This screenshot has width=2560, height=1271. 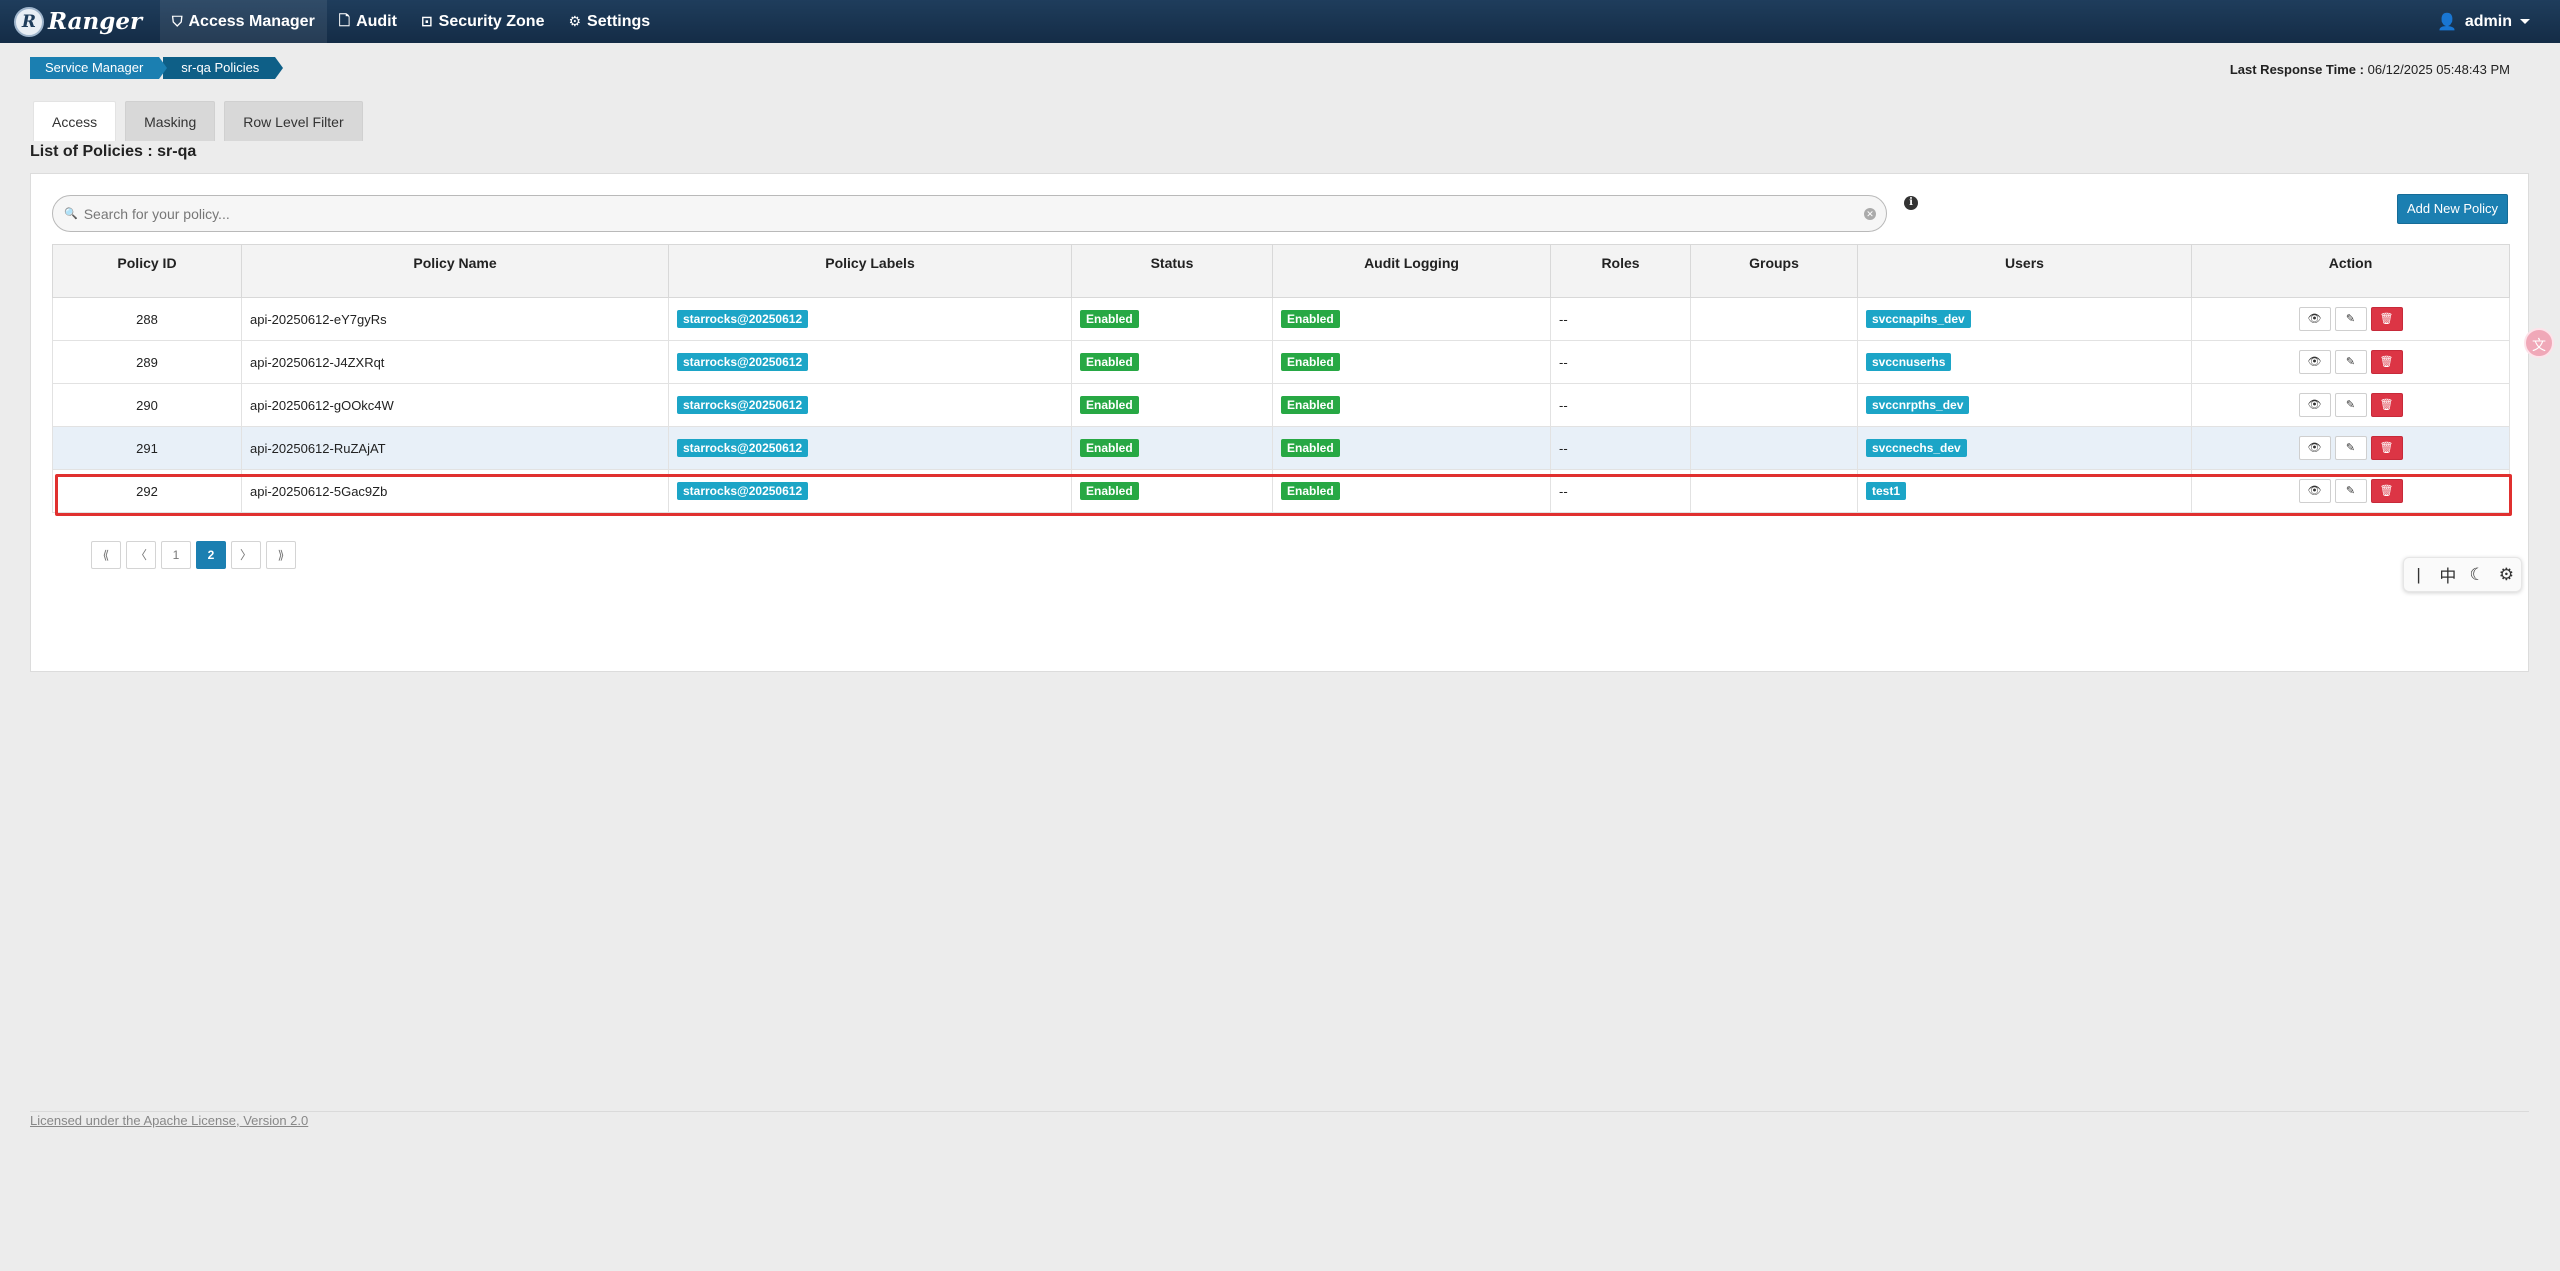 What do you see at coordinates (1870, 213) in the screenshot?
I see `clear-icon: ✕` at bounding box center [1870, 213].